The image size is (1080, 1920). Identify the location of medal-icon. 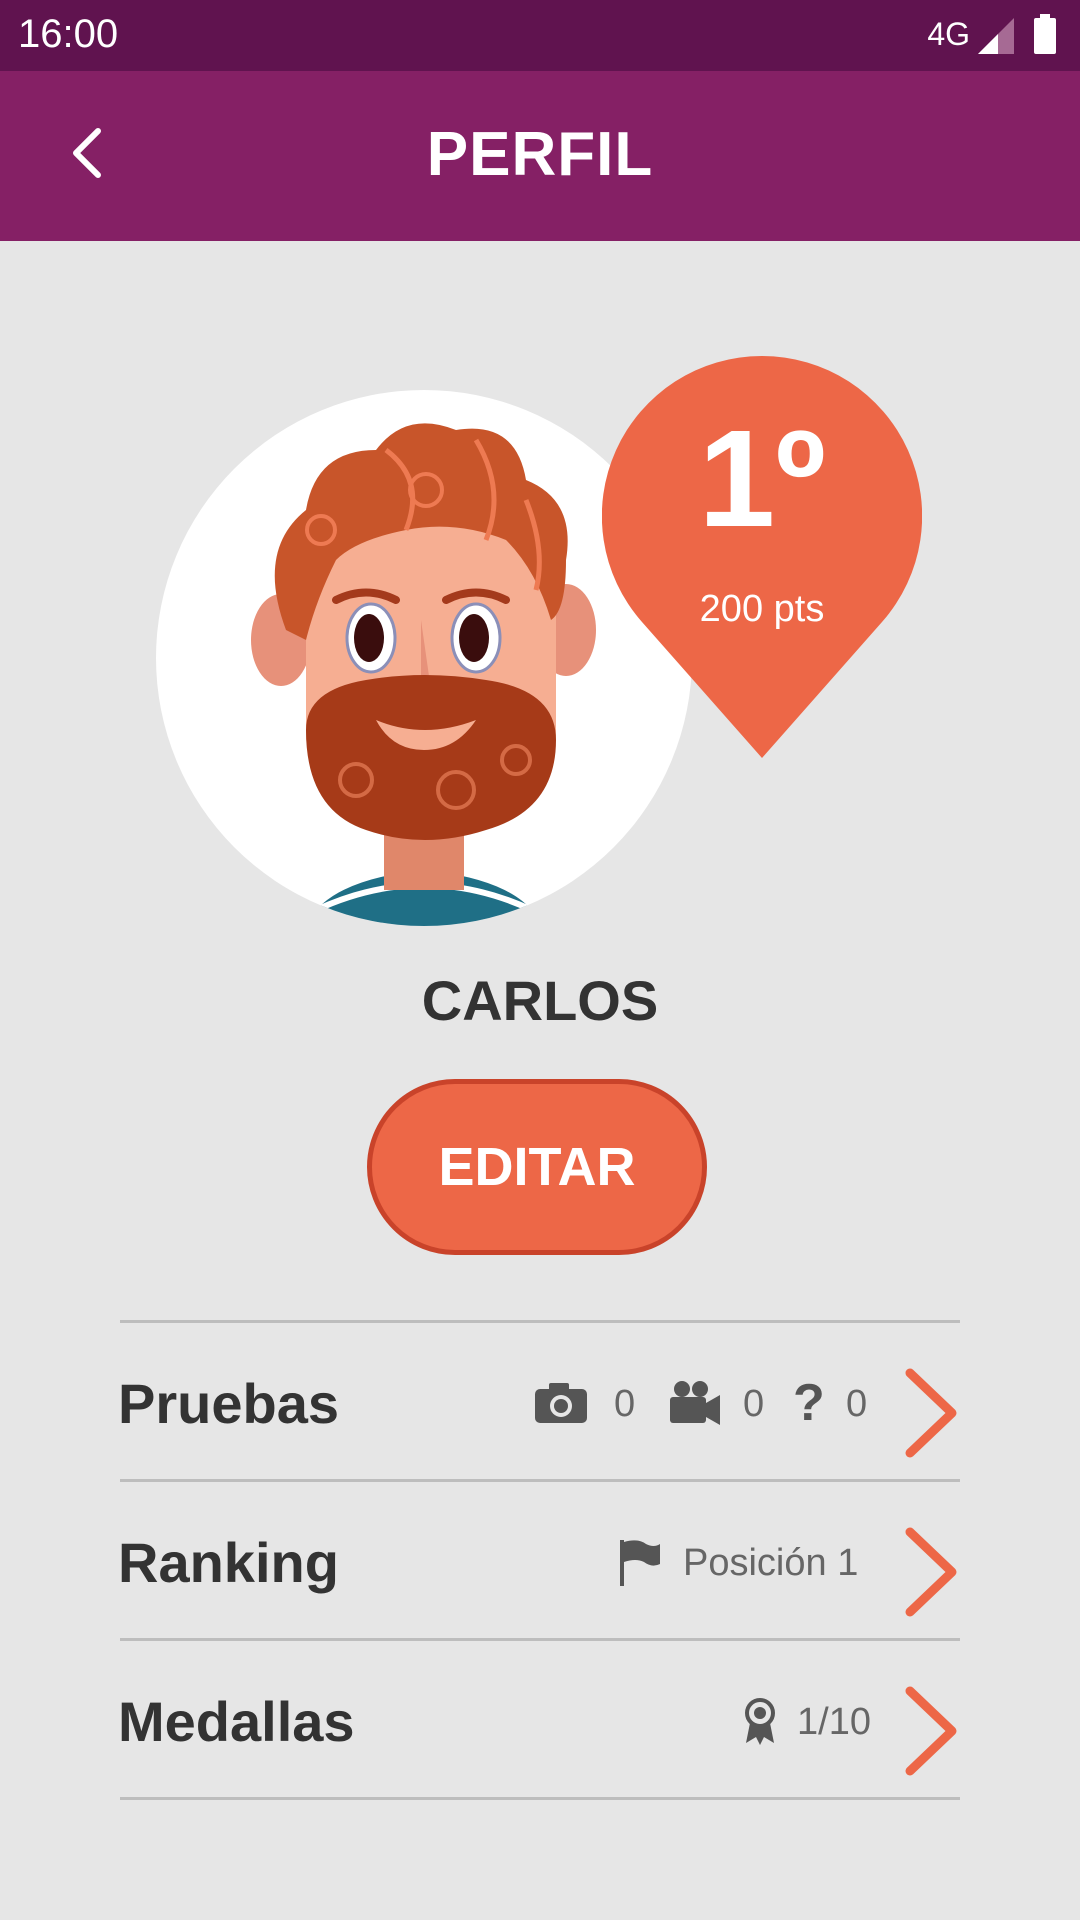
(760, 1721).